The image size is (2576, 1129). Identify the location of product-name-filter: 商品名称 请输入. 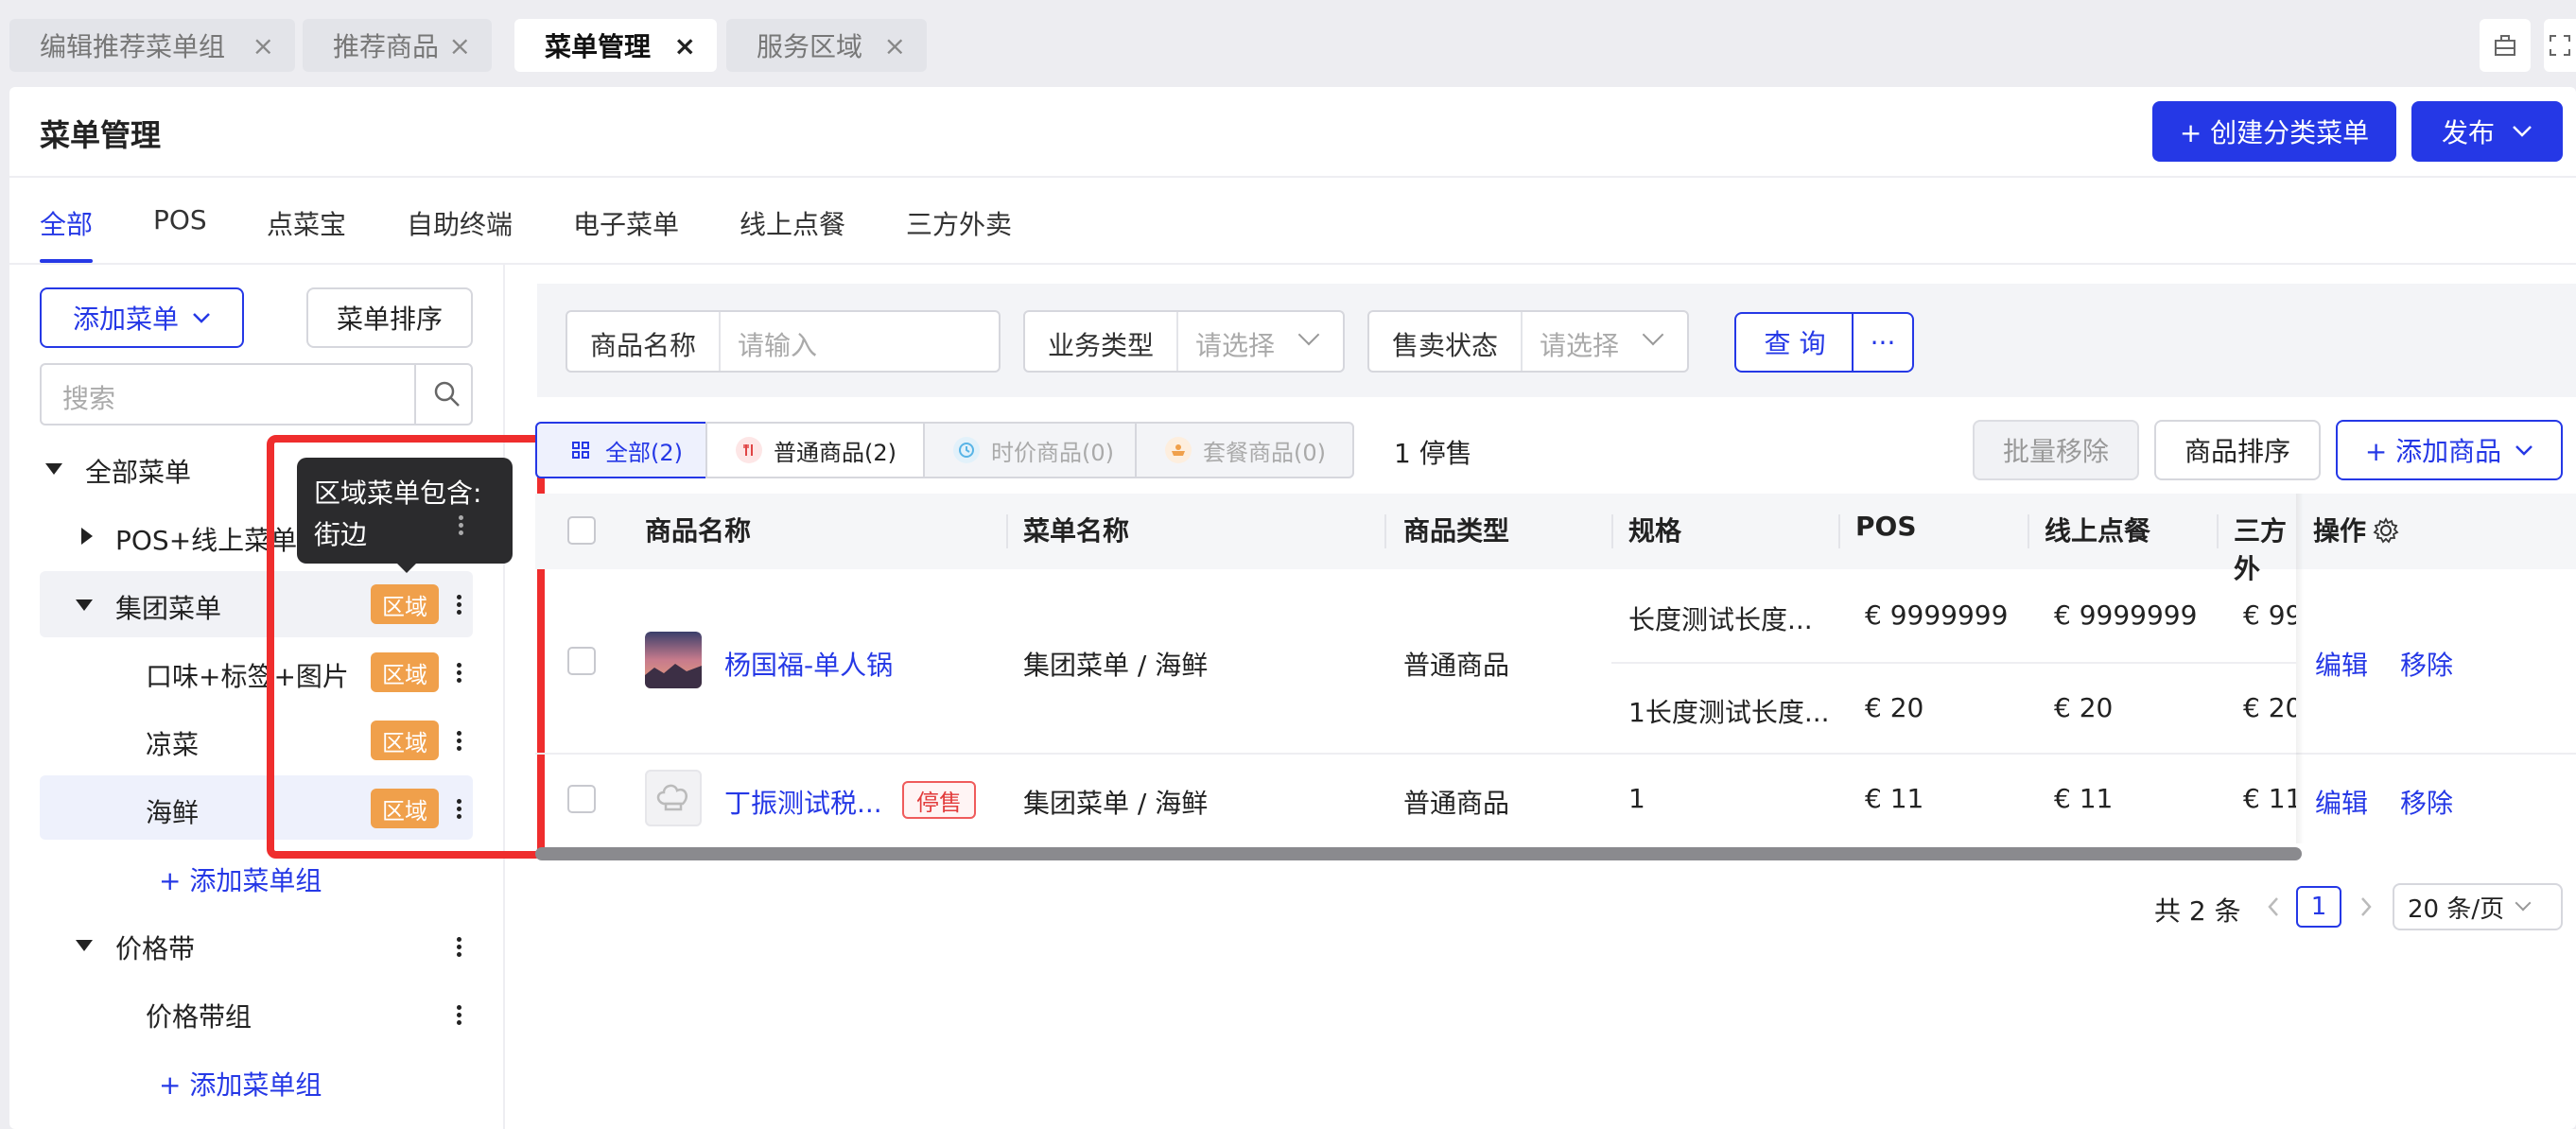
(783, 342).